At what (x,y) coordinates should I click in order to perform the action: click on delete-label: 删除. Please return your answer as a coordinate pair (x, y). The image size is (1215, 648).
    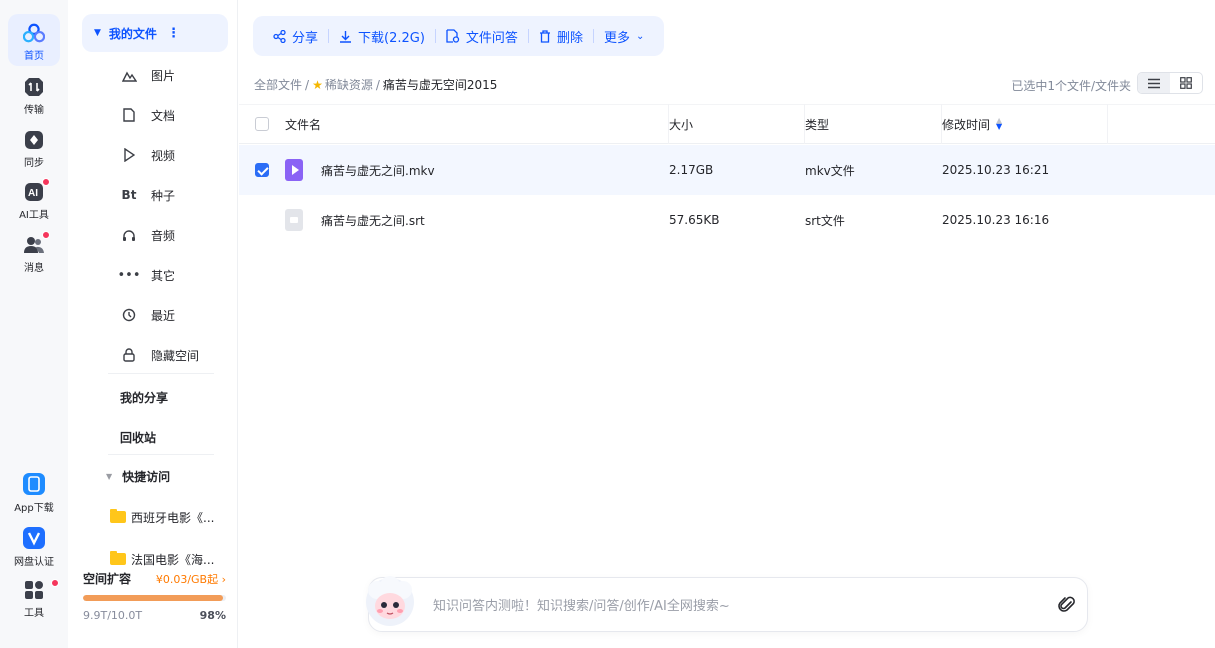
    Looking at the image, I should click on (569, 38).